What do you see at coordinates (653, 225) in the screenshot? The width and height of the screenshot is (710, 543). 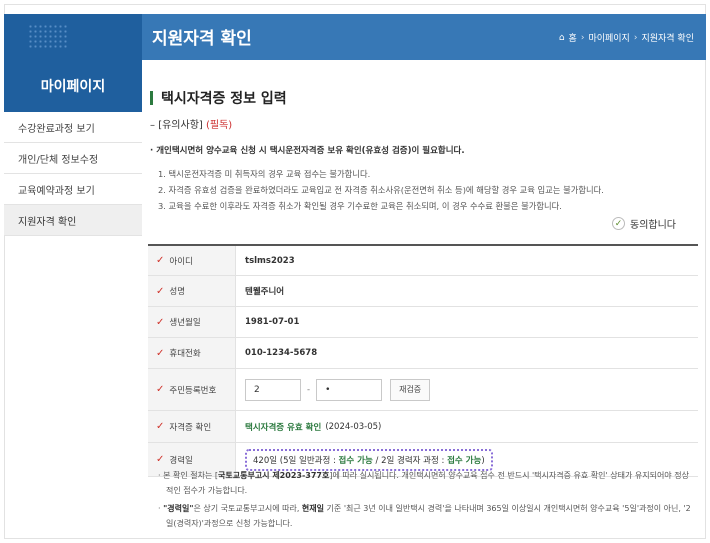 I see `agree-label: 동의합니다` at bounding box center [653, 225].